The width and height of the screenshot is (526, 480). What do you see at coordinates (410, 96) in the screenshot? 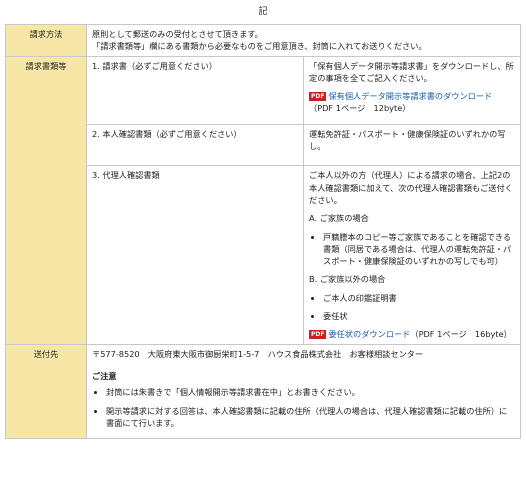
I see `request-form-download-link: 保有個人データ開示等請求書のダウンロード` at bounding box center [410, 96].